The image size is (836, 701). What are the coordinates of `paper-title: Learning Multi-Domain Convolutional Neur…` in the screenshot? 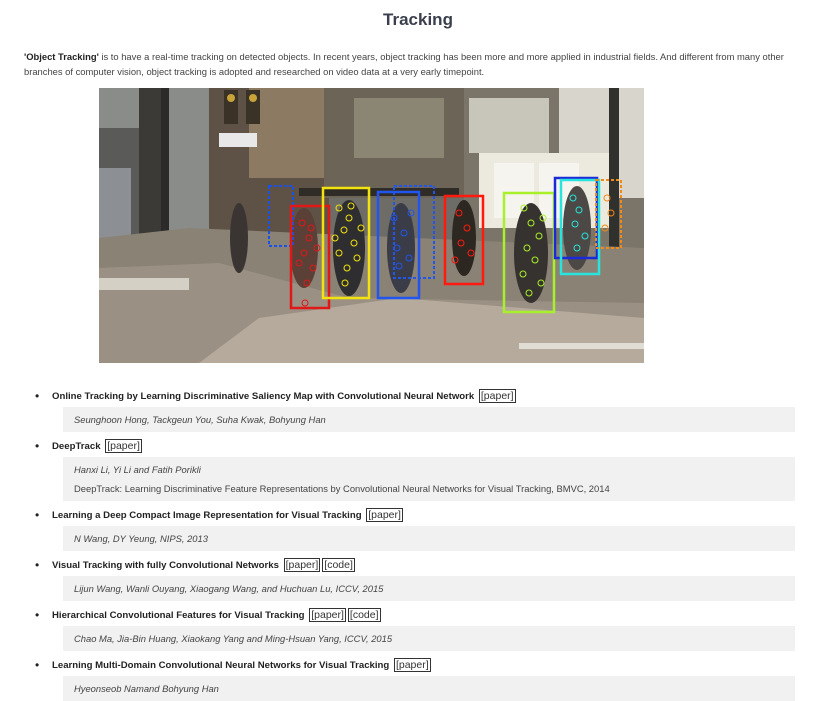 It's located at (241, 665).